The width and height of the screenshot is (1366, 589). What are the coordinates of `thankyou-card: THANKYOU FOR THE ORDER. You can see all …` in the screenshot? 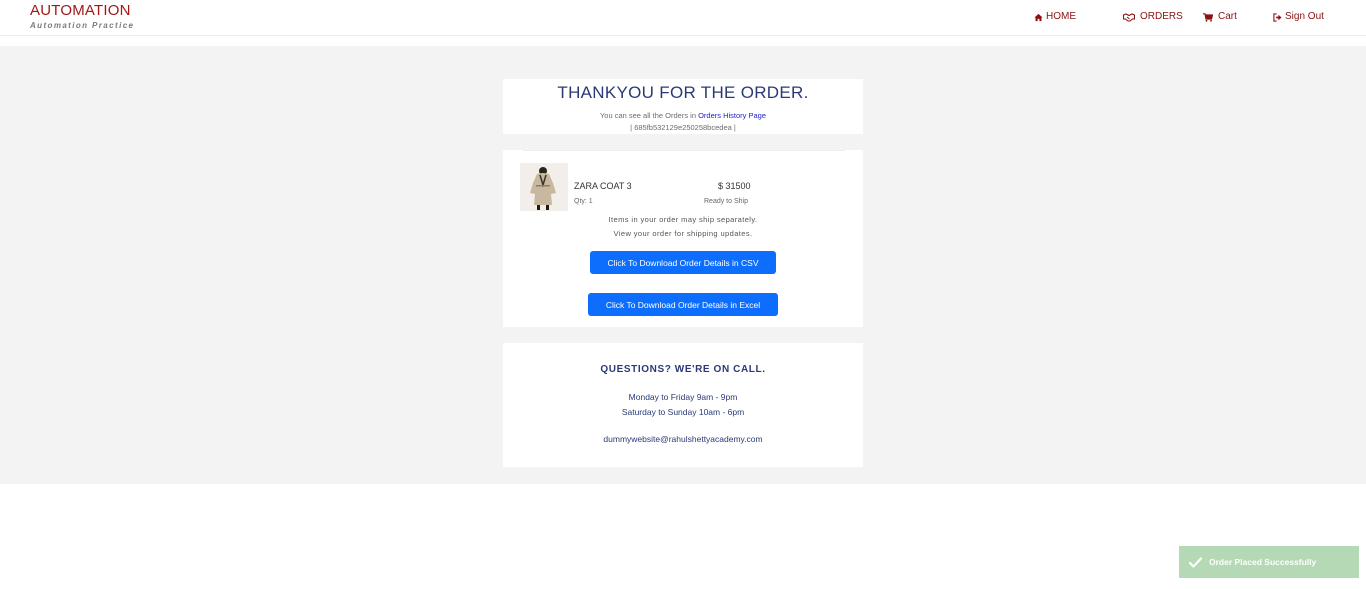 It's located at (683, 106).